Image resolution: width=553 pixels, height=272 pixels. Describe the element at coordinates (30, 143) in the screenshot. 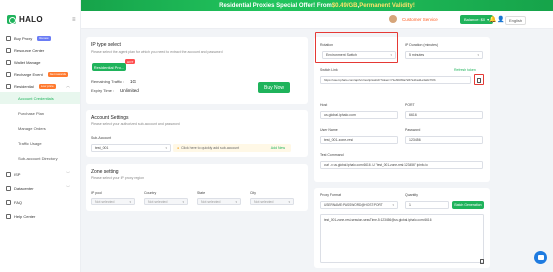

I see `sidebar-item-label: Traffic Usage` at that location.